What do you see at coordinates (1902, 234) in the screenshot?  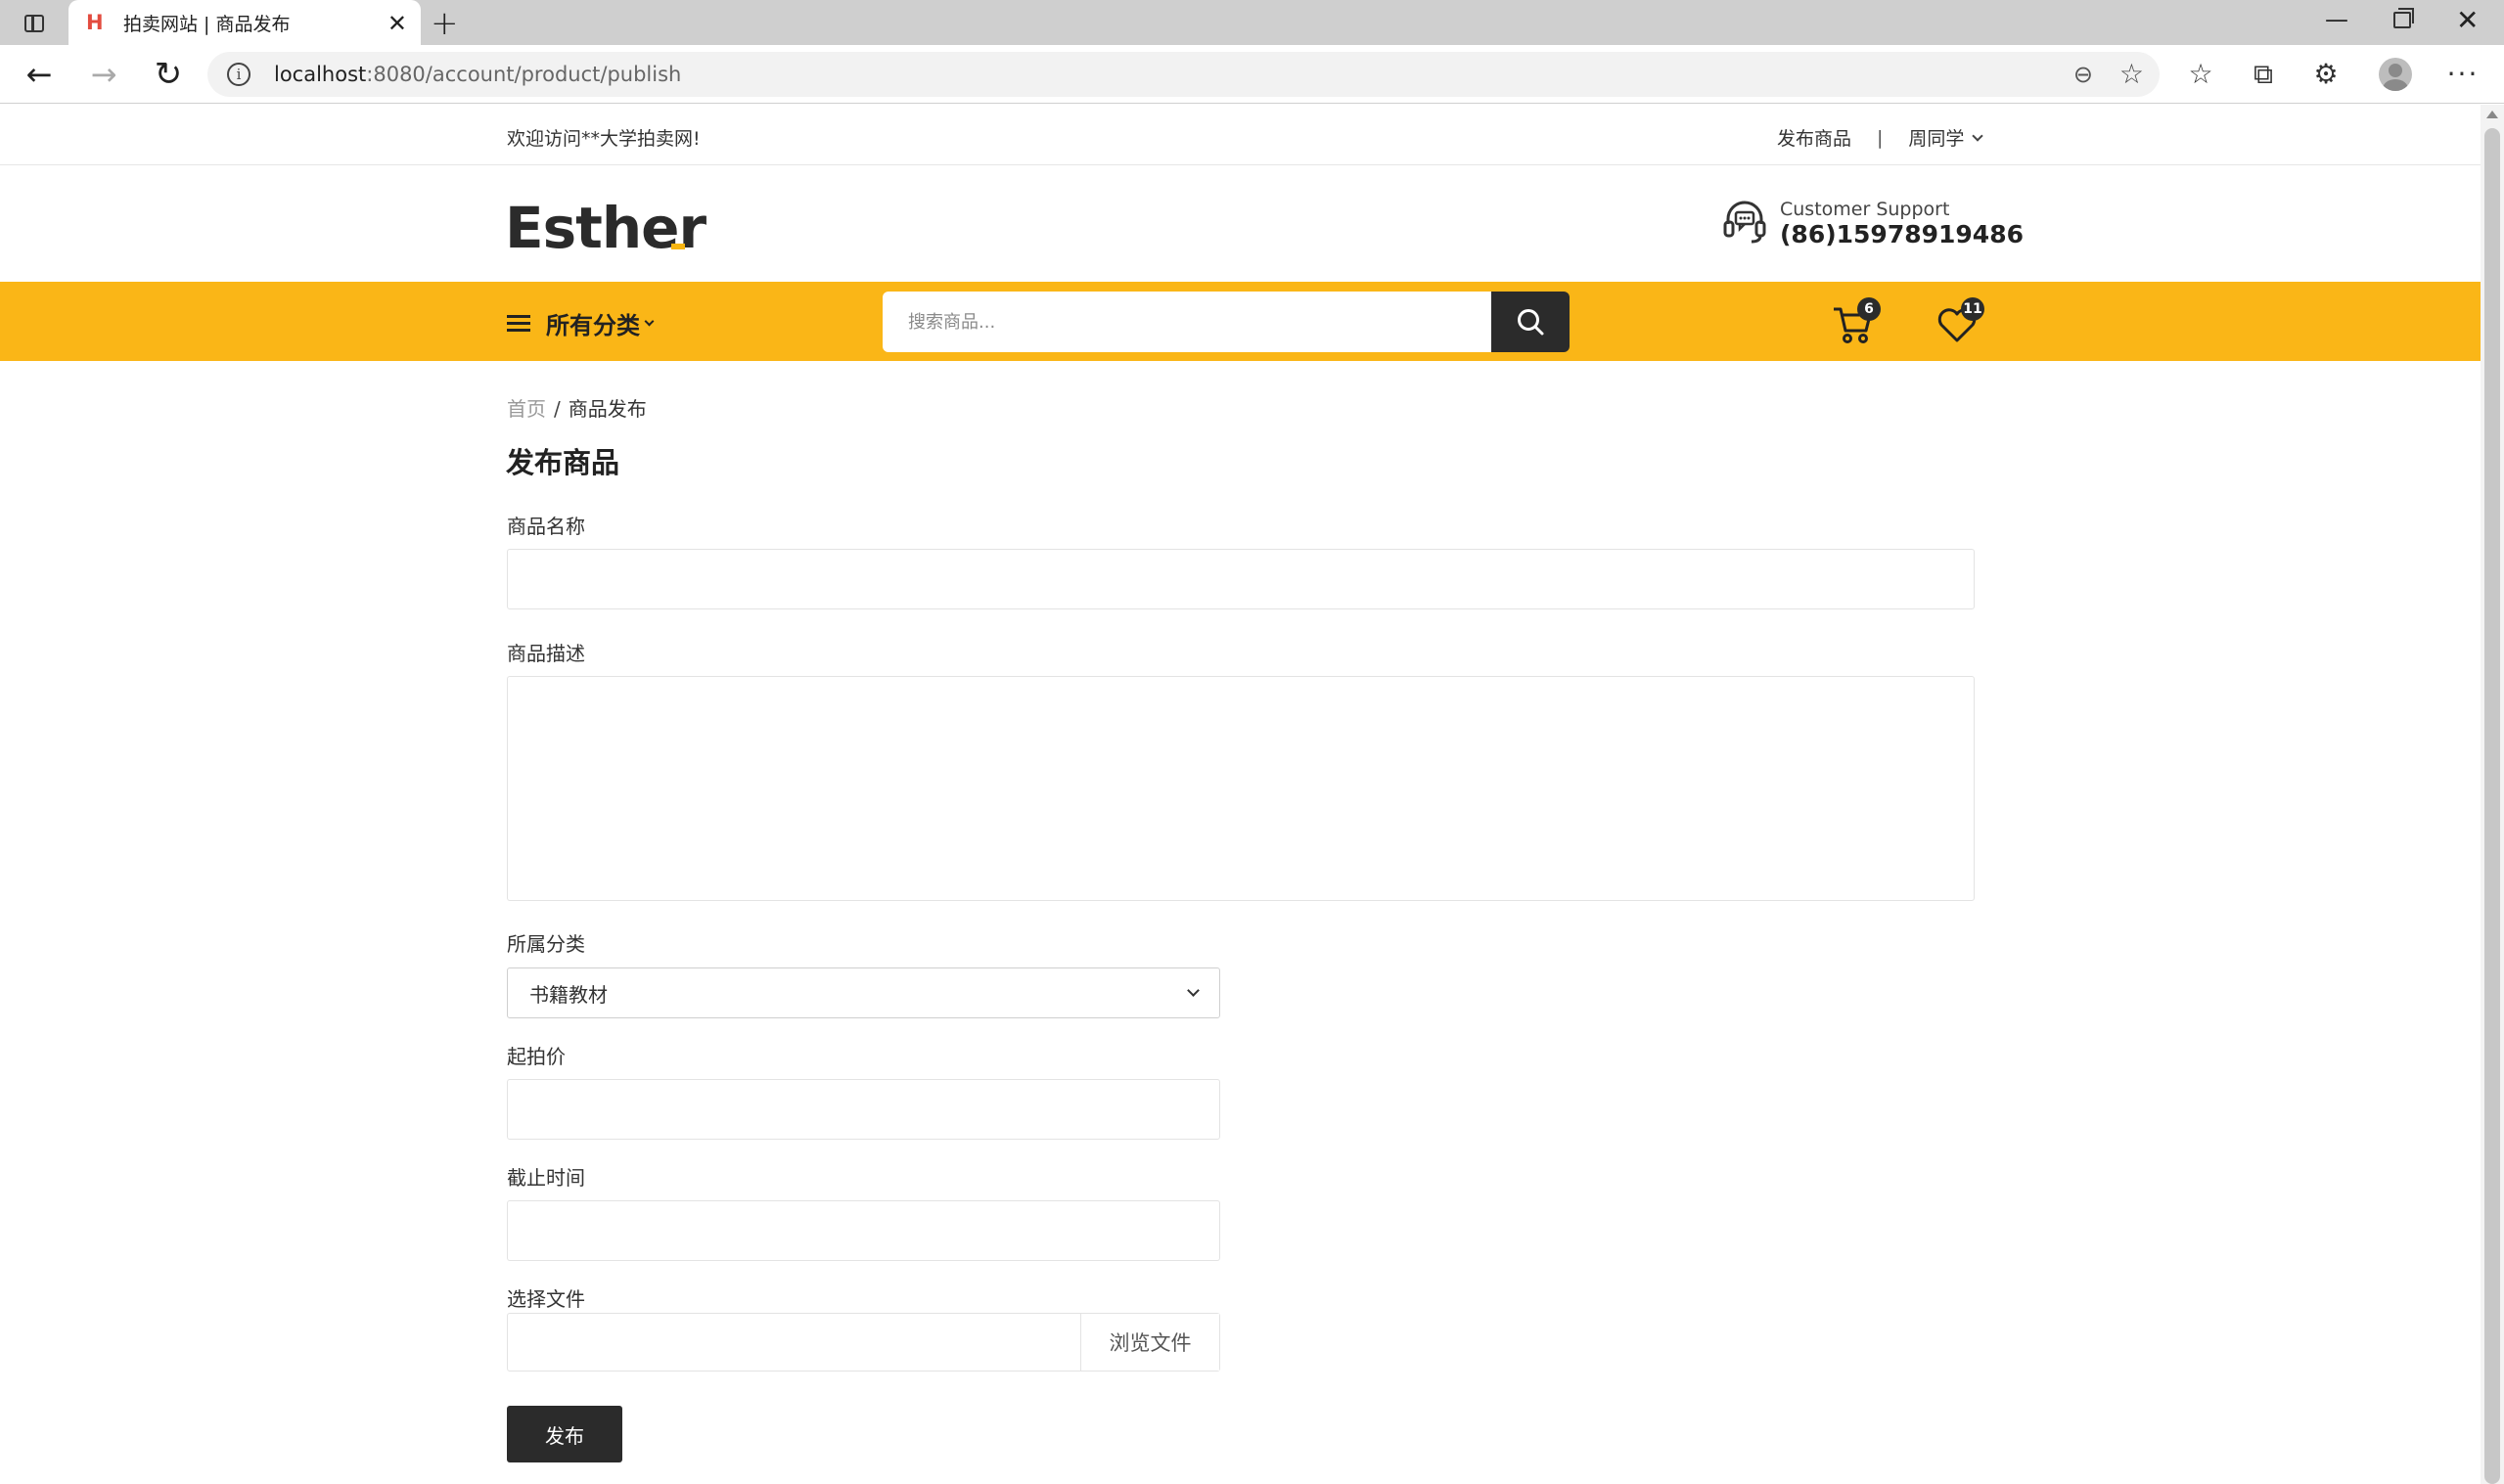 I see `support-phone: (86)15978919486` at bounding box center [1902, 234].